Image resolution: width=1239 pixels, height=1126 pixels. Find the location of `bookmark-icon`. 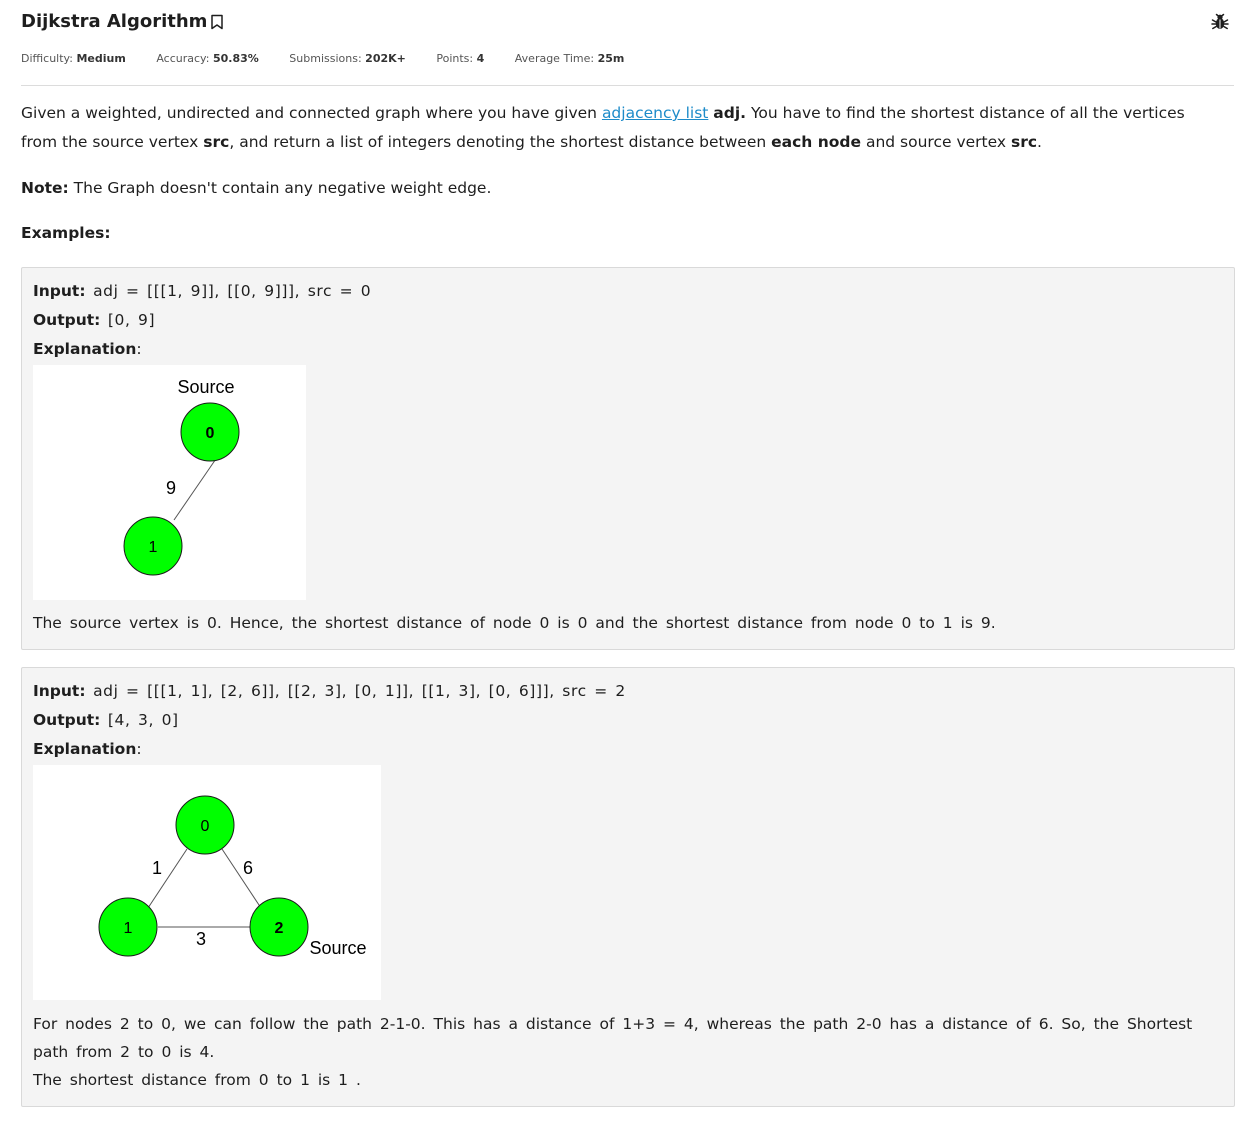

bookmark-icon is located at coordinates (217, 22).